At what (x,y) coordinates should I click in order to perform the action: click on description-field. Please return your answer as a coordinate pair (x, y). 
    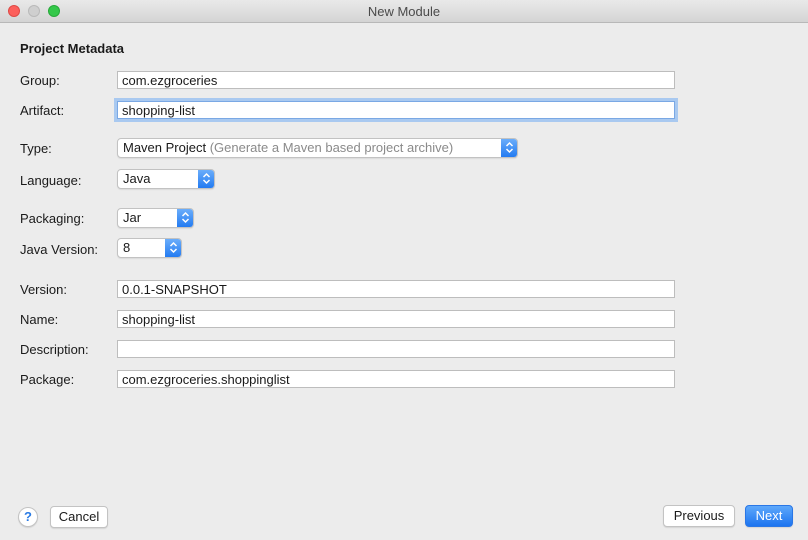
    Looking at the image, I should click on (396, 349).